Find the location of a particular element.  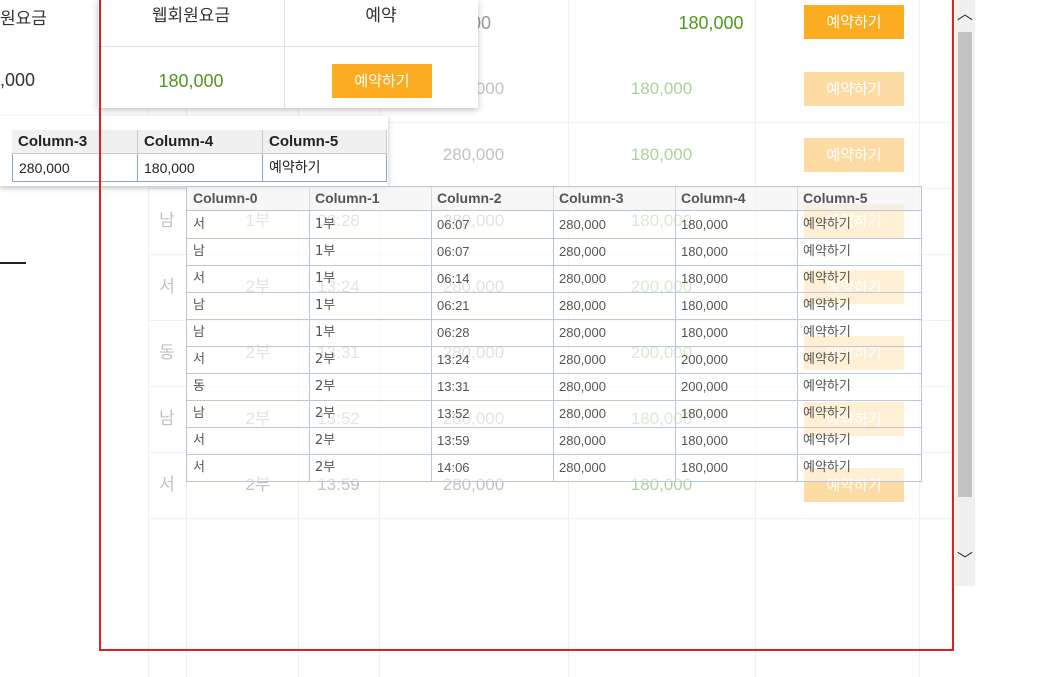

web-price: 180,000 is located at coordinates (711, 23).